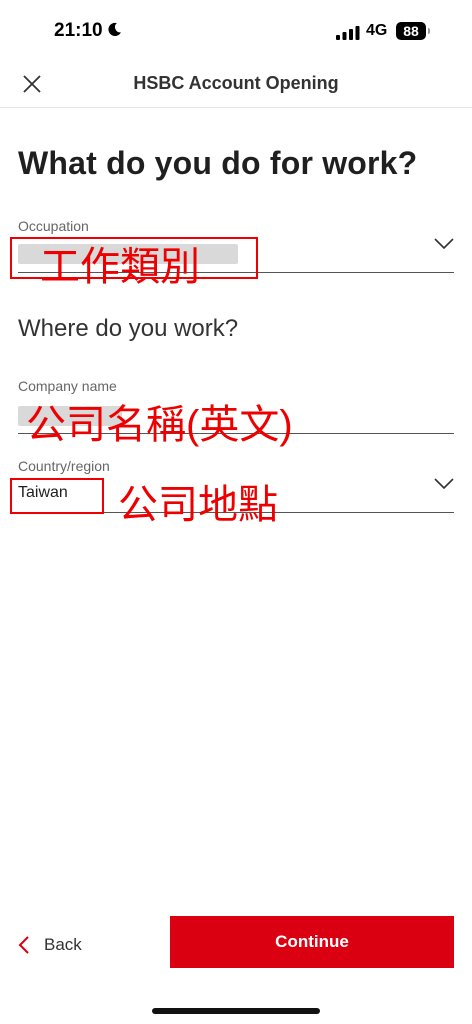 This screenshot has height=1024, width=472. I want to click on continue-button: Continue, so click(312, 942).